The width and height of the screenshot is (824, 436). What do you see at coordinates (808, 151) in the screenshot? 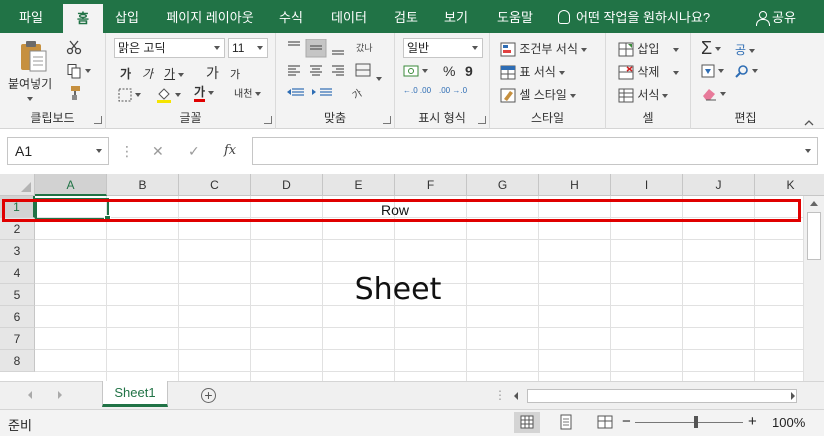
I see `expand-formula-bar-icon` at bounding box center [808, 151].